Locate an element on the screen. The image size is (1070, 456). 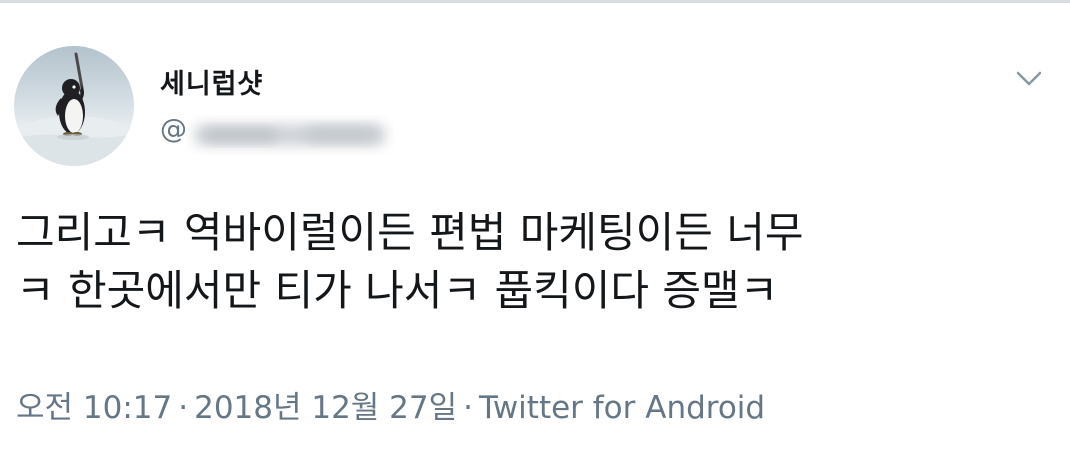
handle-redaction-blur is located at coordinates (290, 135).